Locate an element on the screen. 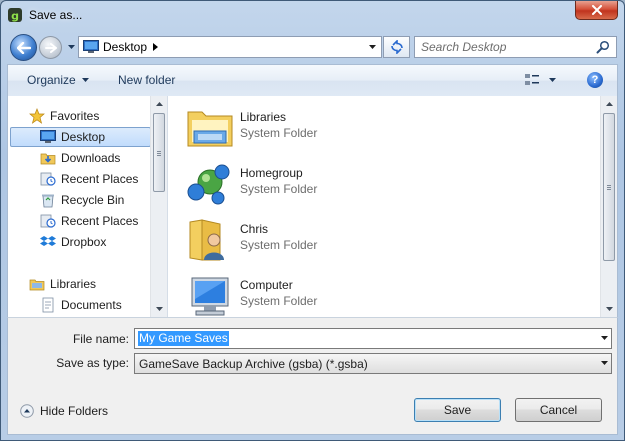 Image resolution: width=625 pixels, height=441 pixels. refresh-icon is located at coordinates (396, 47).